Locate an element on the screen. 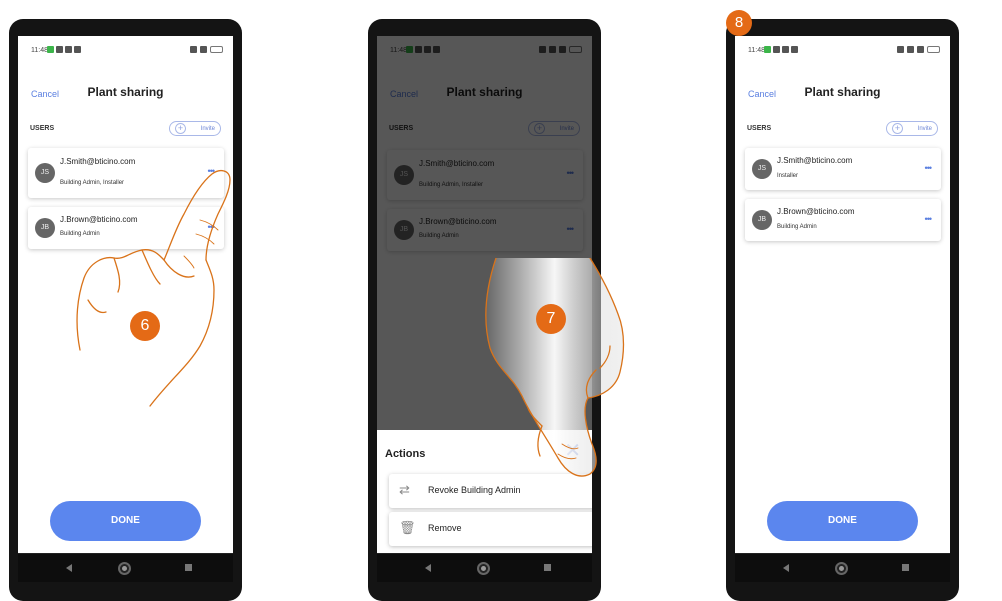  user-card-jsmith: JS J.Smith@bticino.com Installer ••• is located at coordinates (843, 169).